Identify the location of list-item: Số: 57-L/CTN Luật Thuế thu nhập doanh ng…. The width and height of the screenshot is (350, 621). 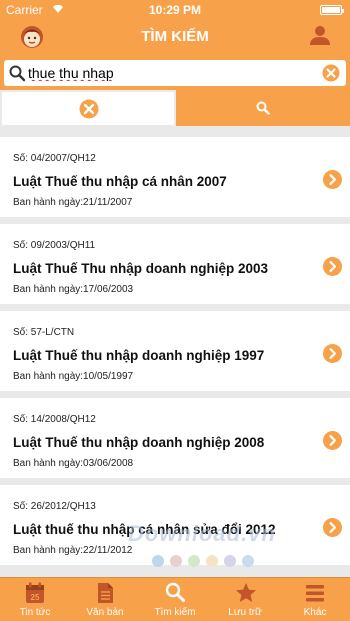
(175, 351).